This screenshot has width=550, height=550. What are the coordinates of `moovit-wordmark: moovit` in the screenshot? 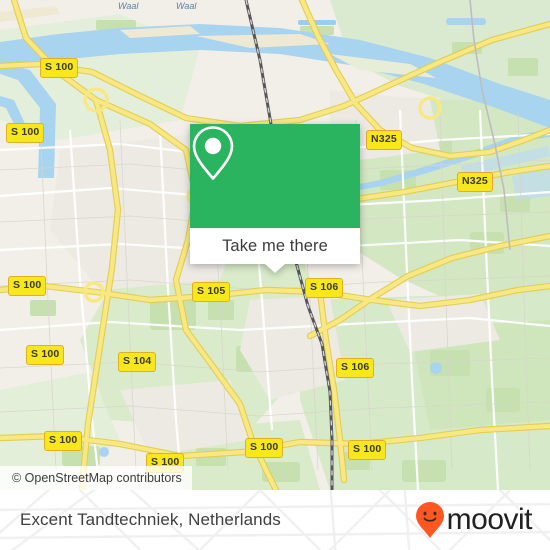 It's located at (489, 519).